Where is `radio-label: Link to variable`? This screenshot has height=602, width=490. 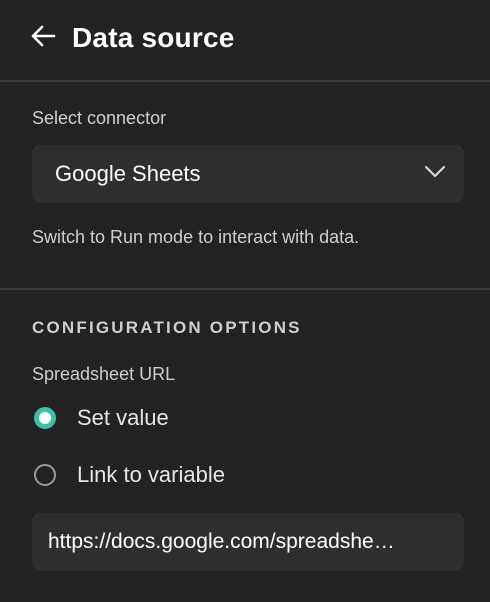
radio-label: Link to variable is located at coordinates (151, 474).